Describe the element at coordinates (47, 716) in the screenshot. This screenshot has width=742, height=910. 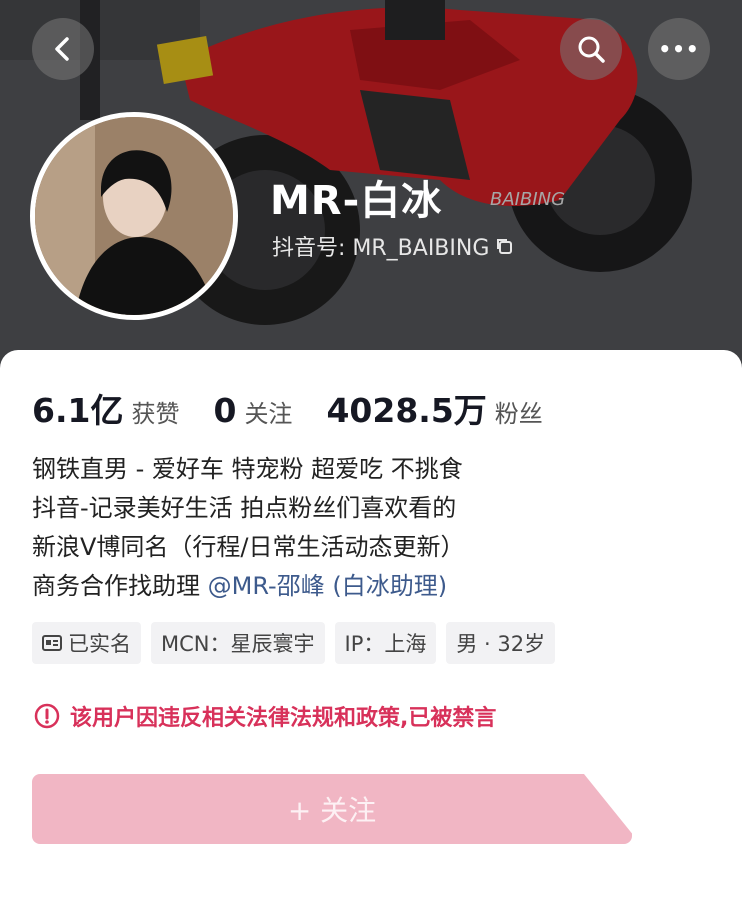
I see `warning-icon` at that location.